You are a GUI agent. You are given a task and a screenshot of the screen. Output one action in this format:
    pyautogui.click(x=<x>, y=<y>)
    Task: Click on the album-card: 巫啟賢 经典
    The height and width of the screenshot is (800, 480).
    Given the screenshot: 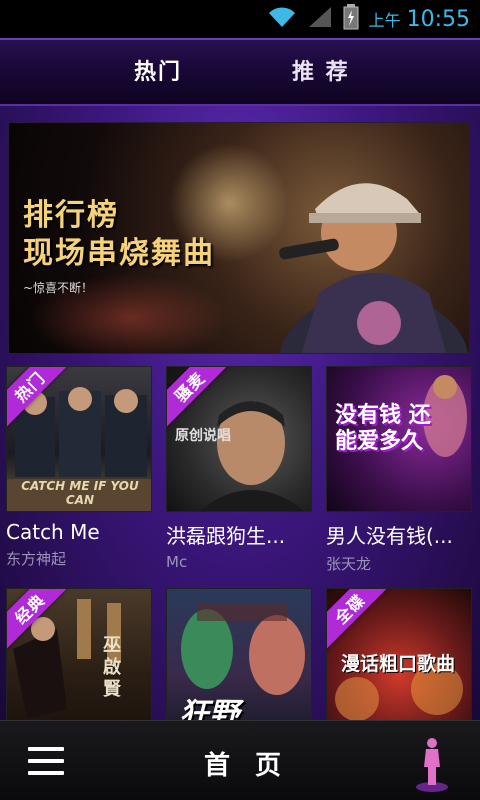 What is the action you would take?
    pyautogui.click(x=79, y=654)
    